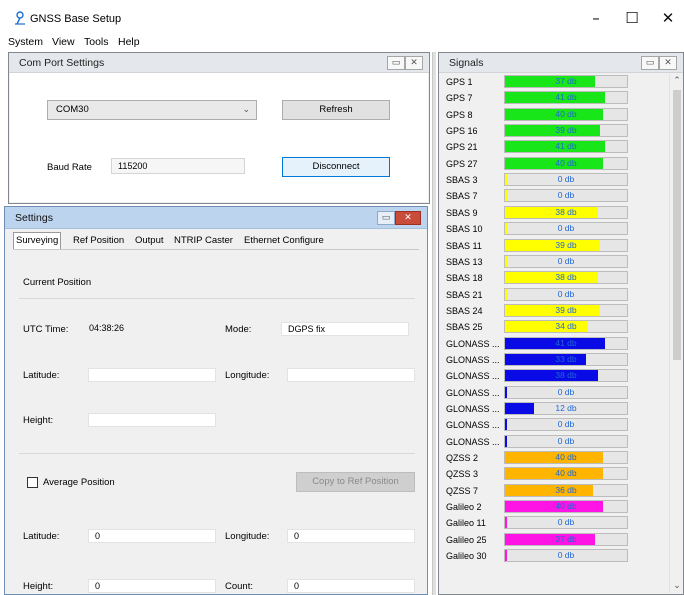 This screenshot has height=595, width=684. What do you see at coordinates (566, 81) in the screenshot?
I see `signal-strength-bar: 37 db` at bounding box center [566, 81].